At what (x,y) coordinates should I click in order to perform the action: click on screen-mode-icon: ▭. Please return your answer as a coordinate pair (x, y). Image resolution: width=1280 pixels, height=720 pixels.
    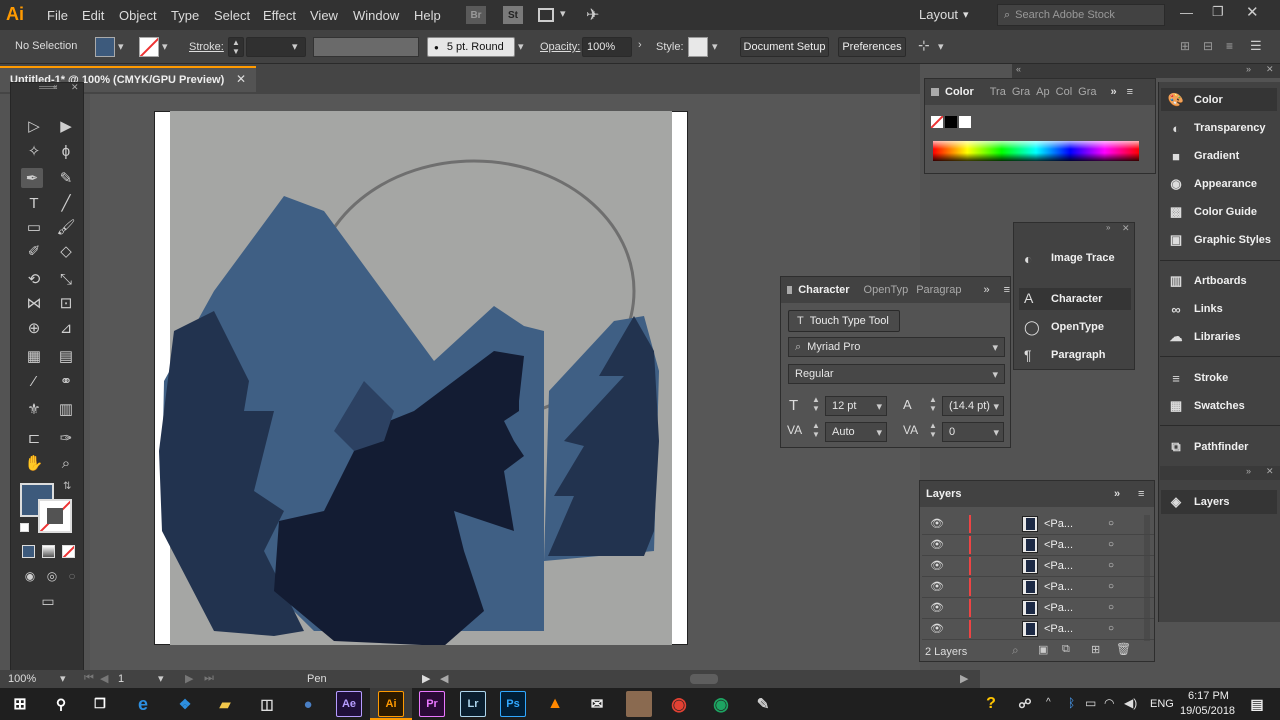
    Looking at the image, I should click on (48, 601).